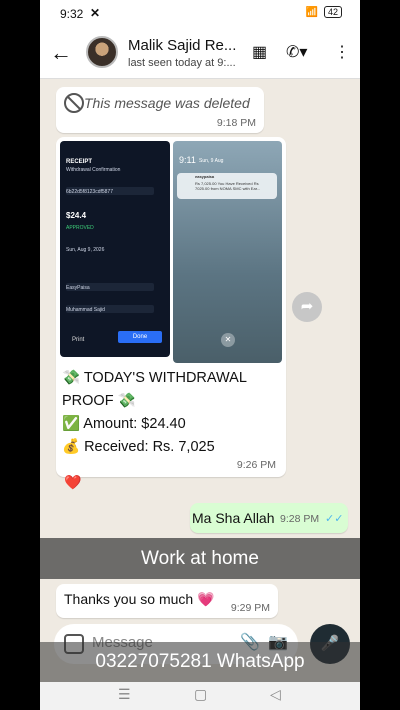 The width and height of the screenshot is (400, 710). I want to click on outgoing-message: Ma Sha Allah 9:28 PM ✓✓, so click(269, 518).